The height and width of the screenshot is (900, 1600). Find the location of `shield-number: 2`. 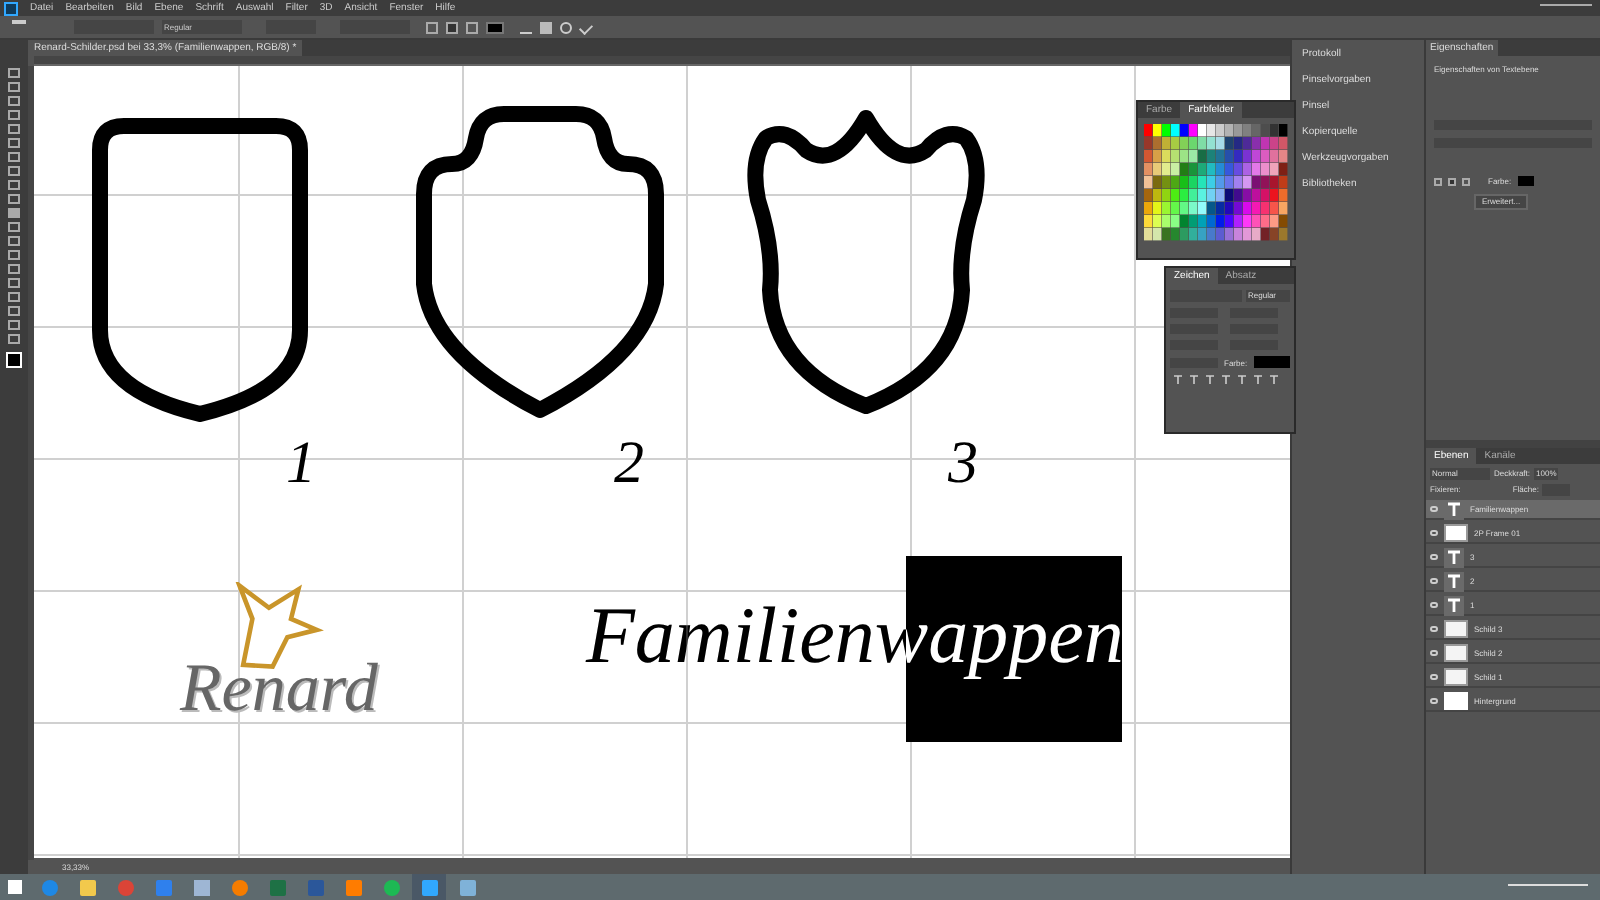

shield-number: 2 is located at coordinates (629, 464).